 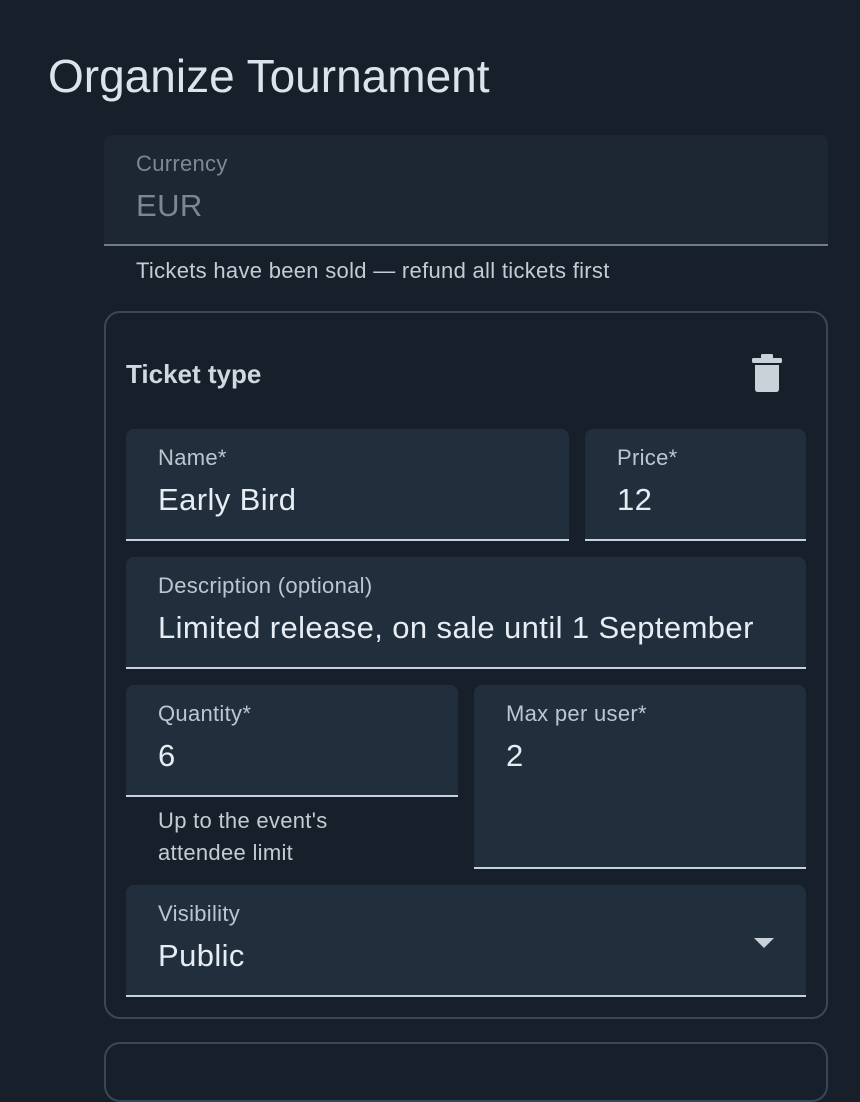 I want to click on ticket-max-per-user-value: 2, so click(x=640, y=756).